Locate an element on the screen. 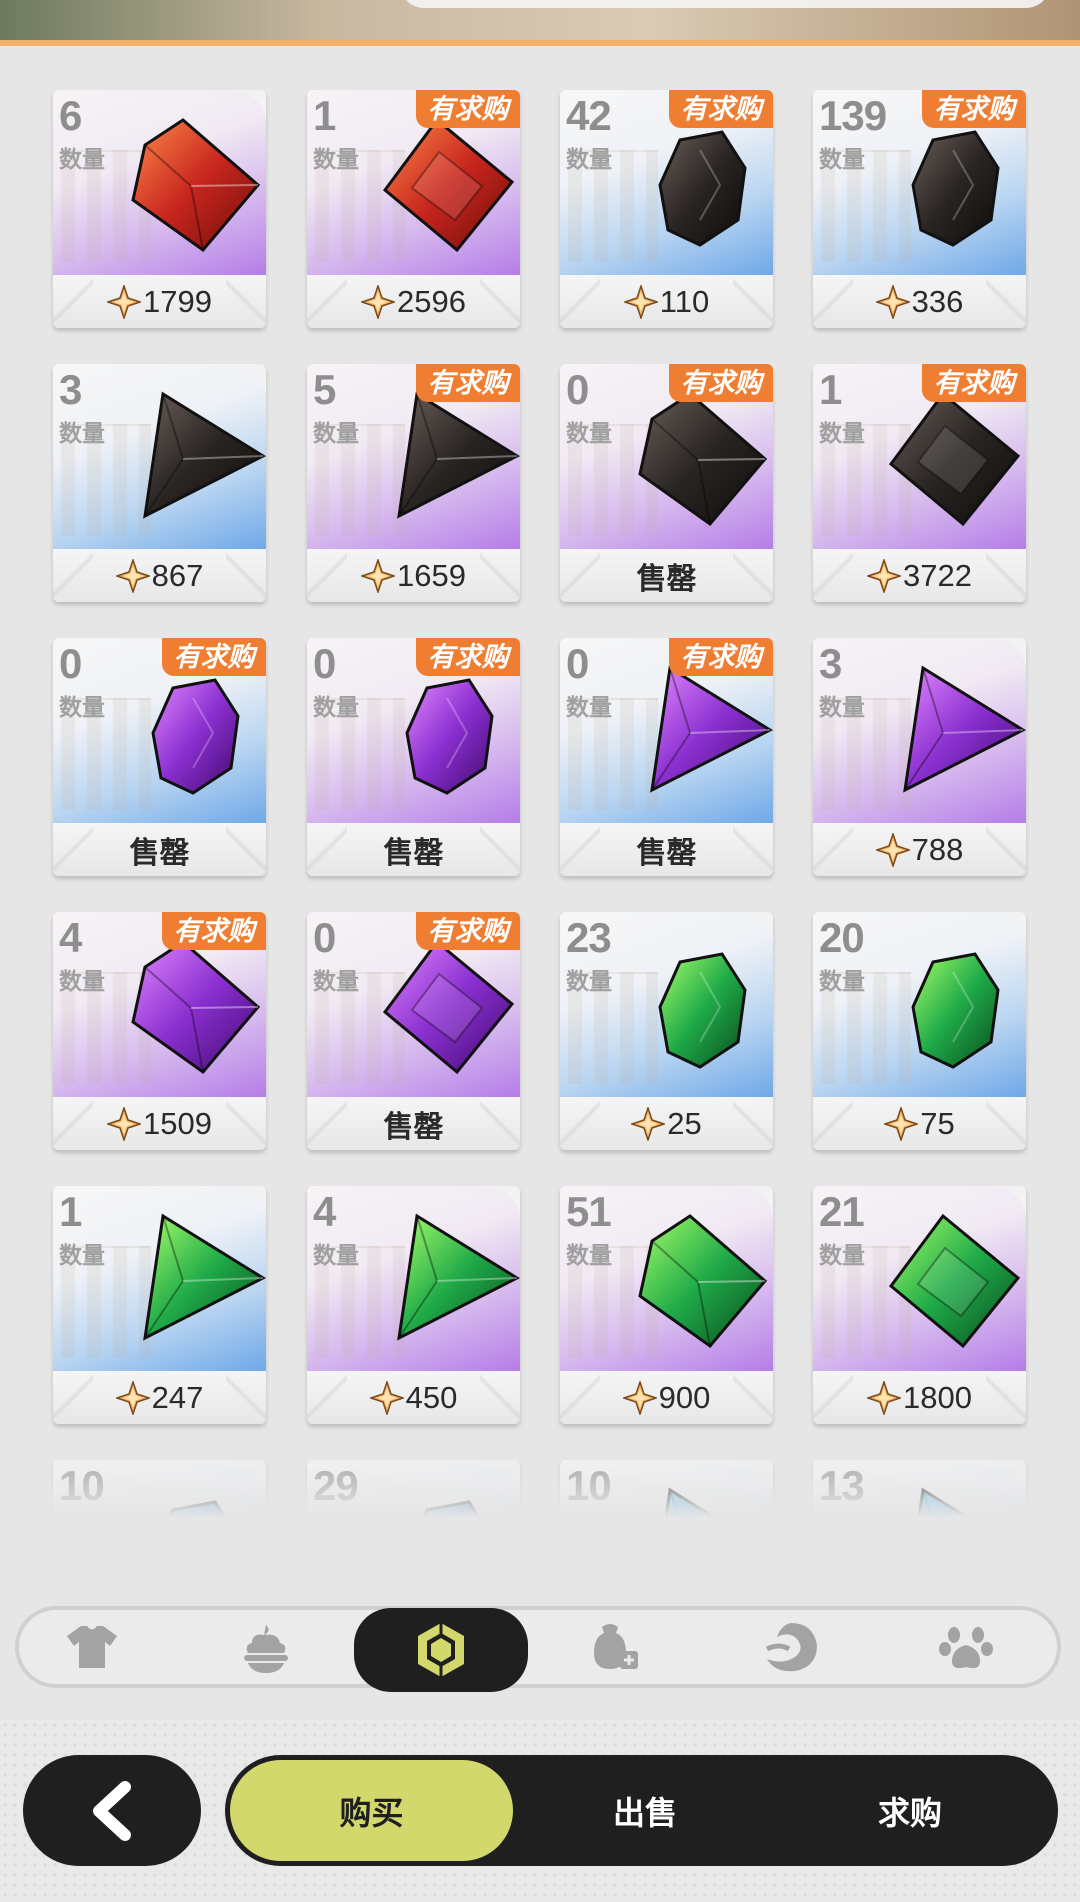  category-tab-food is located at coordinates (266, 1647).